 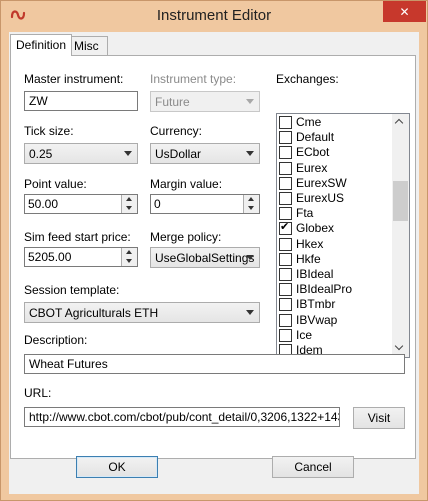 I want to click on exchange-list-item: IBIdeal, so click(x=334, y=275).